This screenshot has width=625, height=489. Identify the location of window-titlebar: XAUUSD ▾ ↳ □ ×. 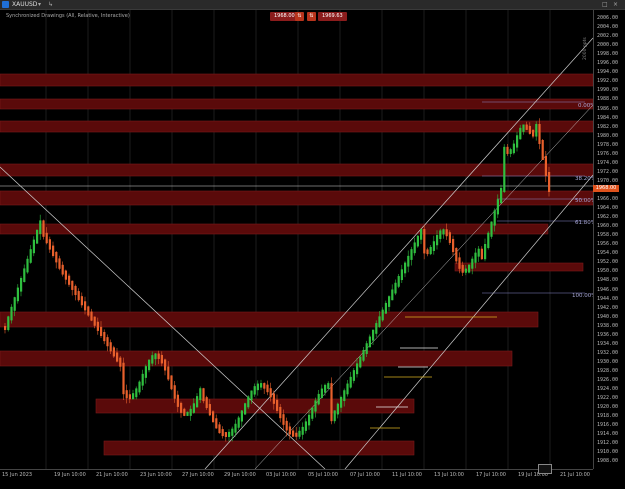
(312, 5).